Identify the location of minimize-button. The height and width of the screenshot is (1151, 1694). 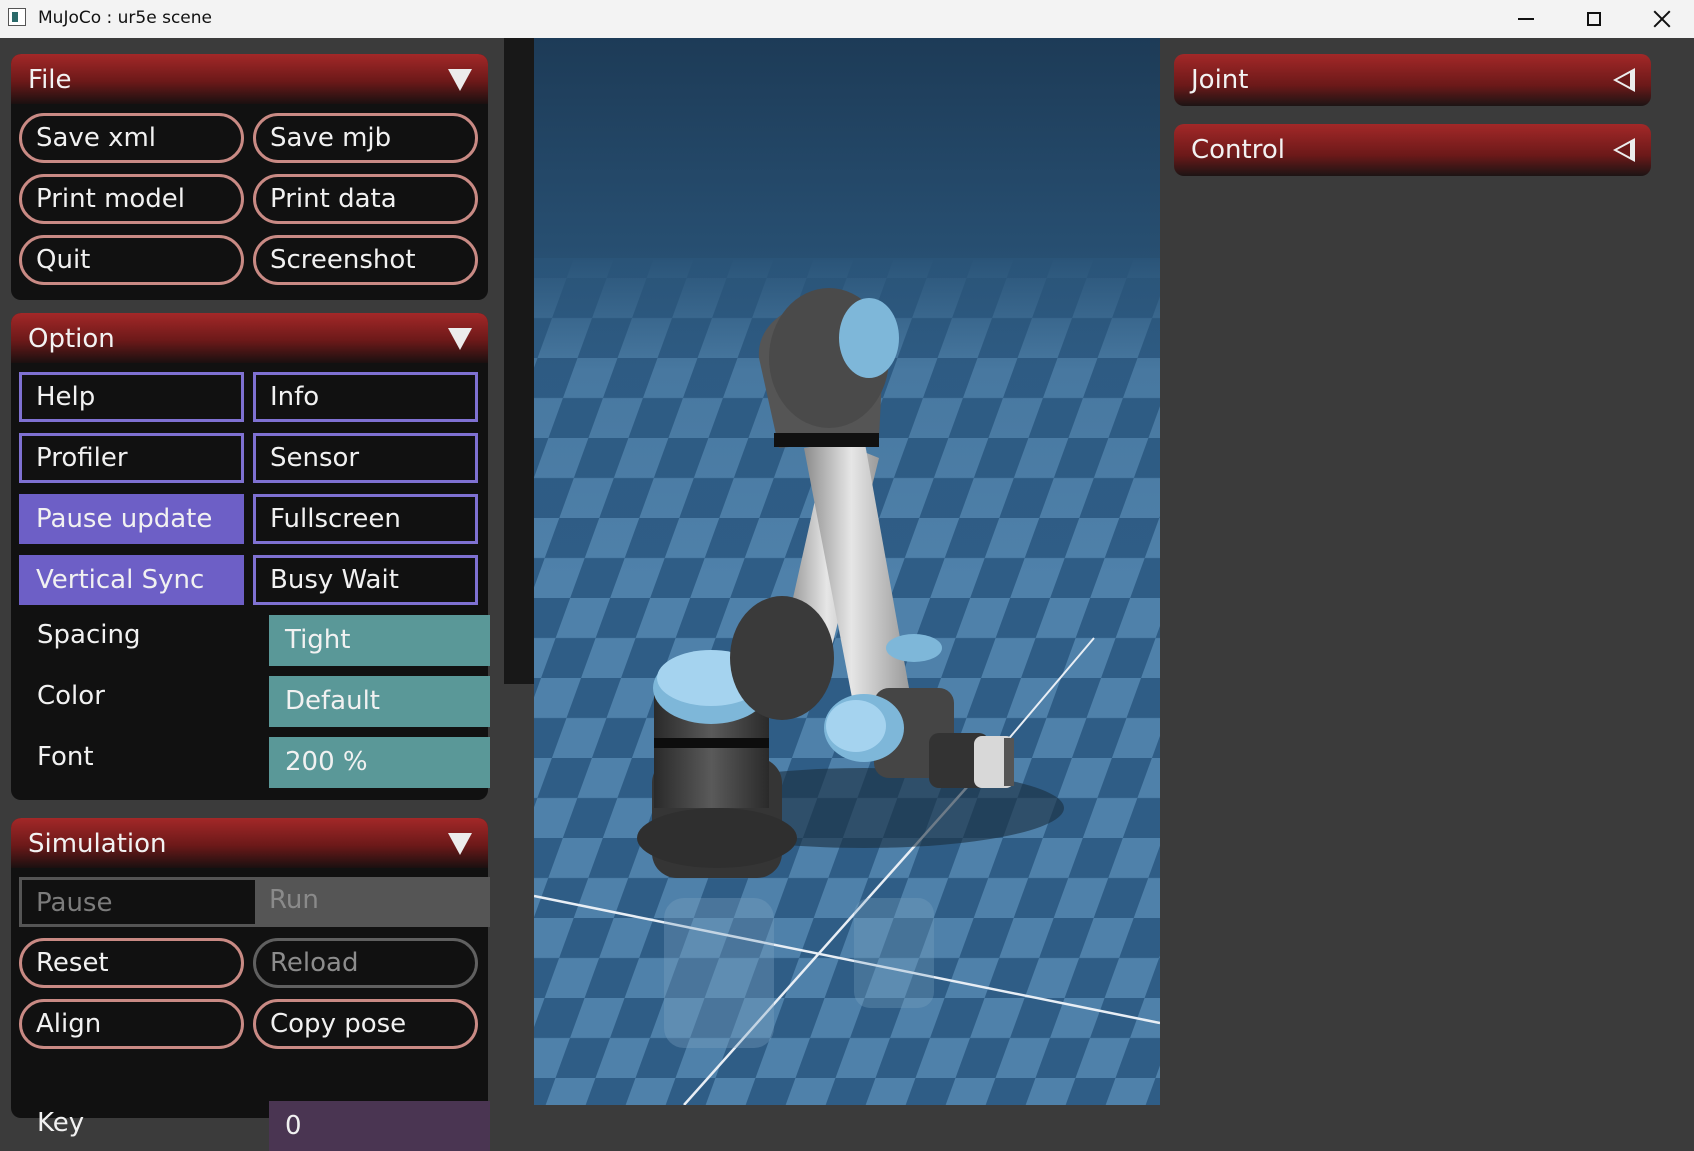
(1526, 19).